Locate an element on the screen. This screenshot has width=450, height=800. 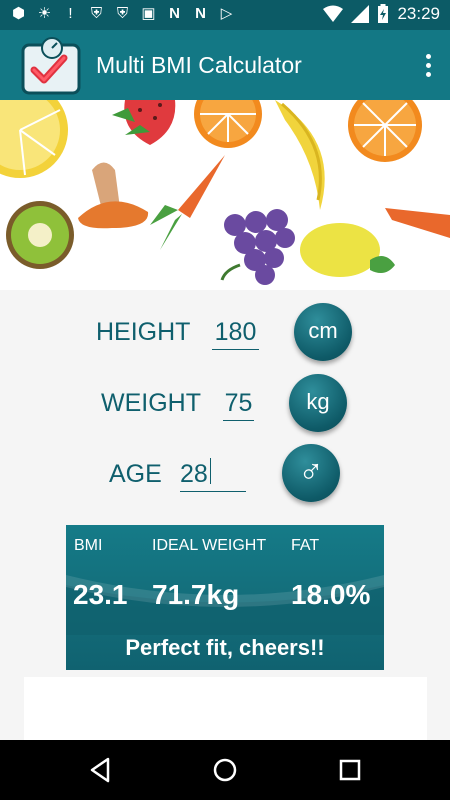
fat-label: FAT is located at coordinates (305, 545).